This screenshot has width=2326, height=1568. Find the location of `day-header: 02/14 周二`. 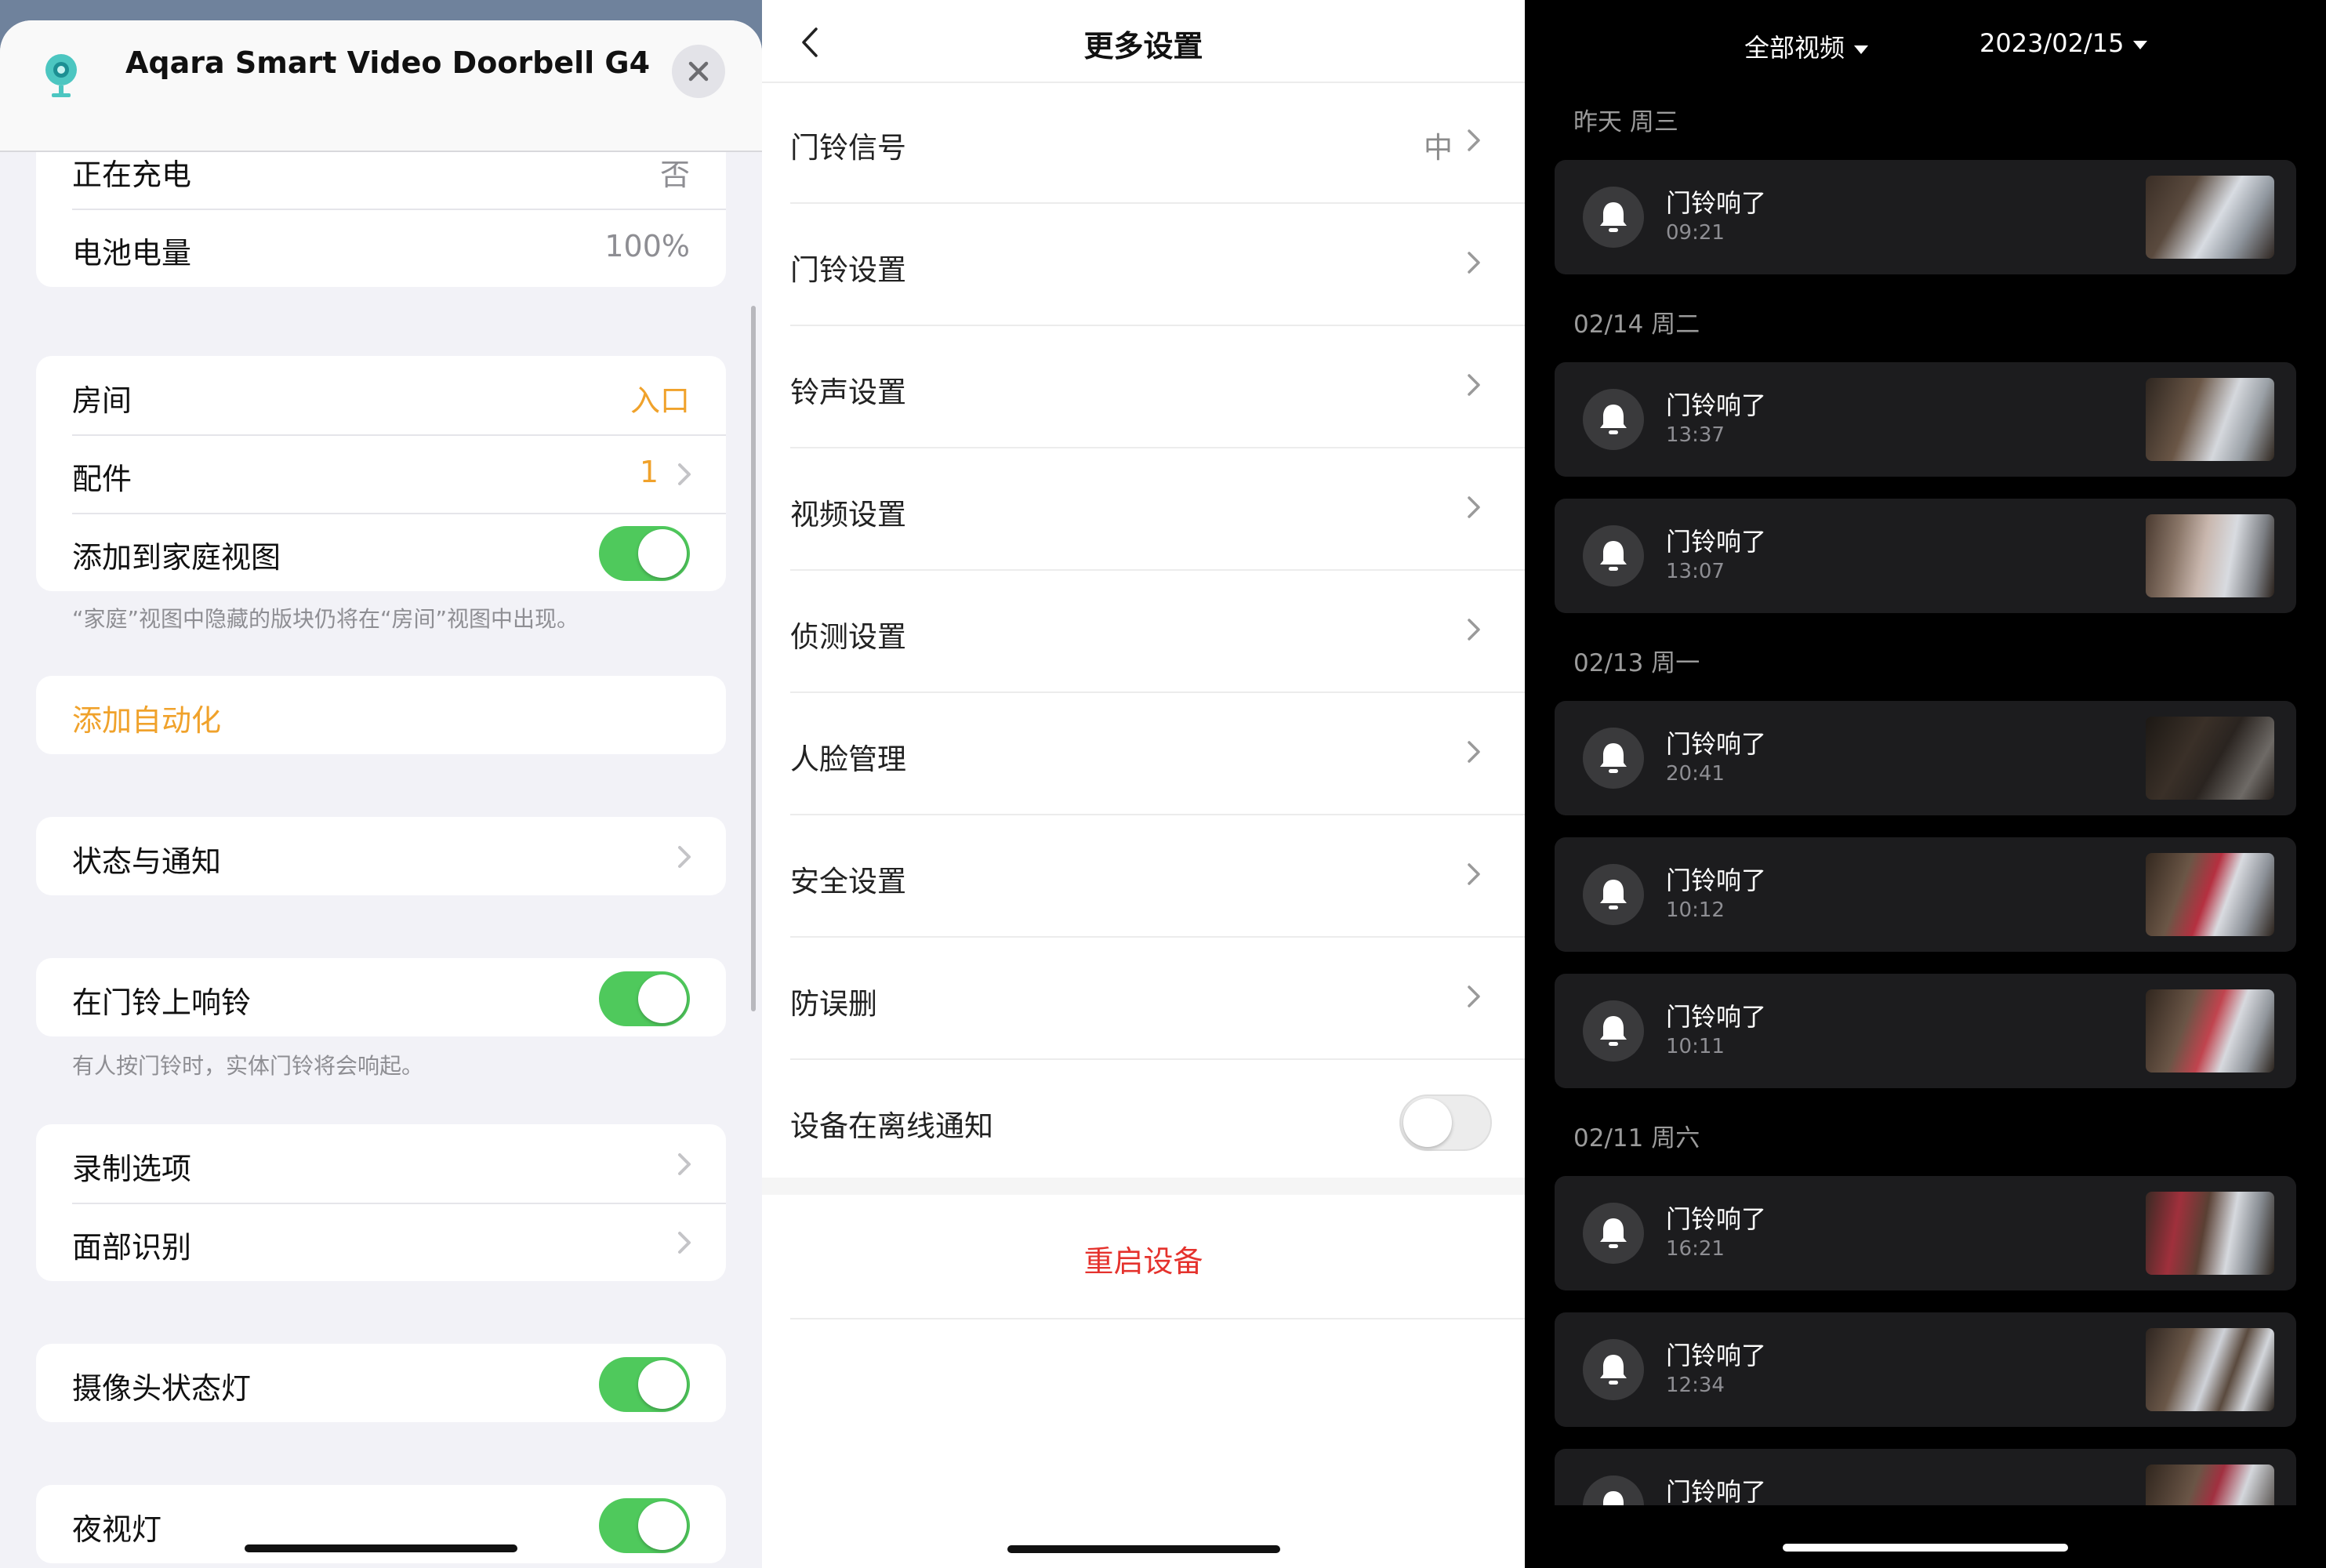

day-header: 02/14 周二 is located at coordinates (1636, 324).